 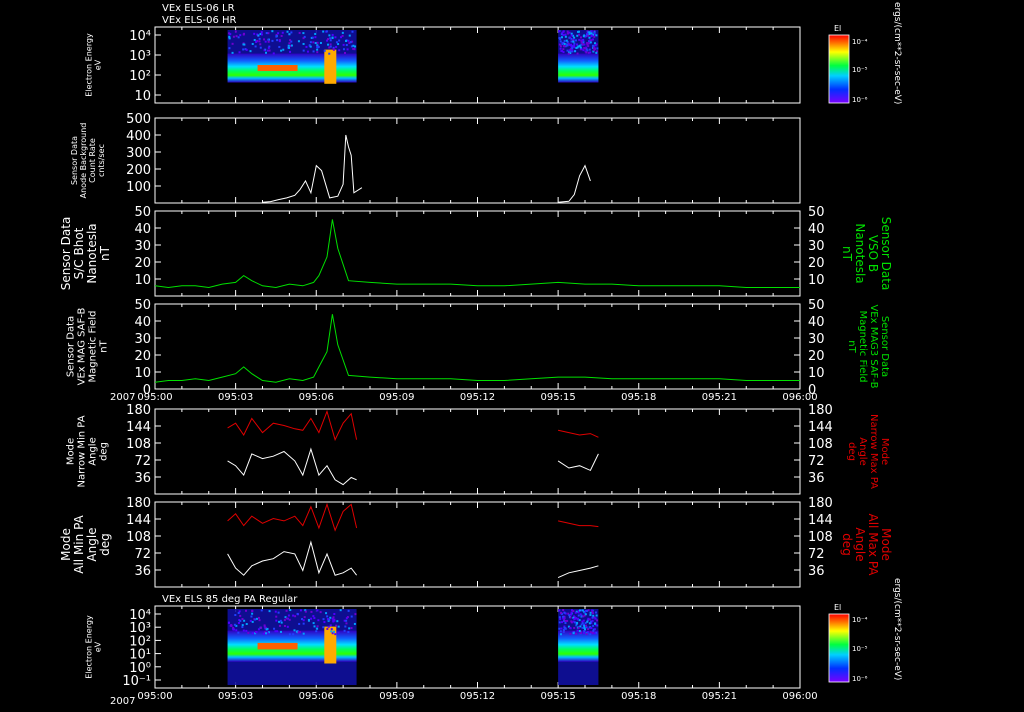 I want to click on right-axis-label: Mode, so click(x=886, y=544).